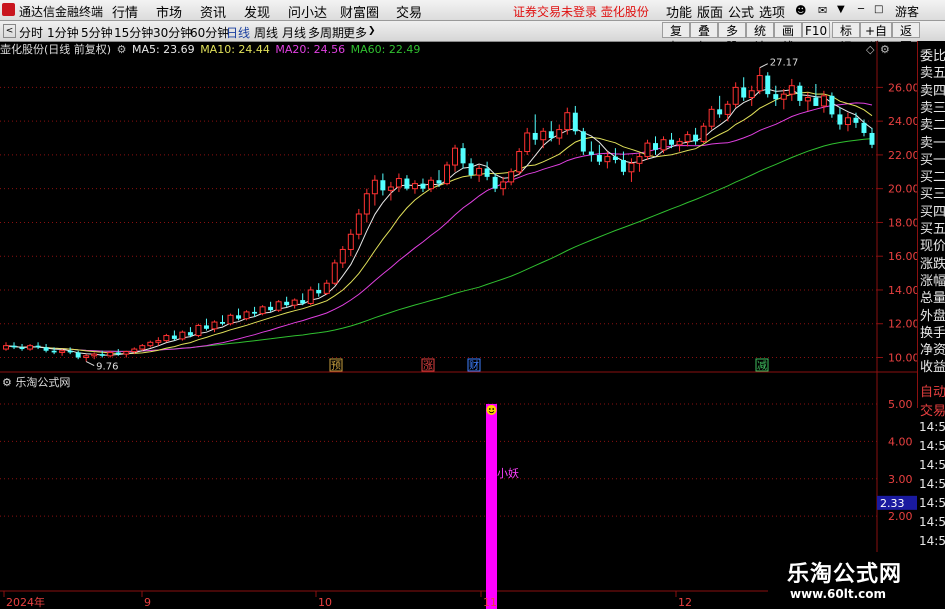 The height and width of the screenshot is (609, 945). I want to click on more-chevron-icon: ❯, so click(372, 31).